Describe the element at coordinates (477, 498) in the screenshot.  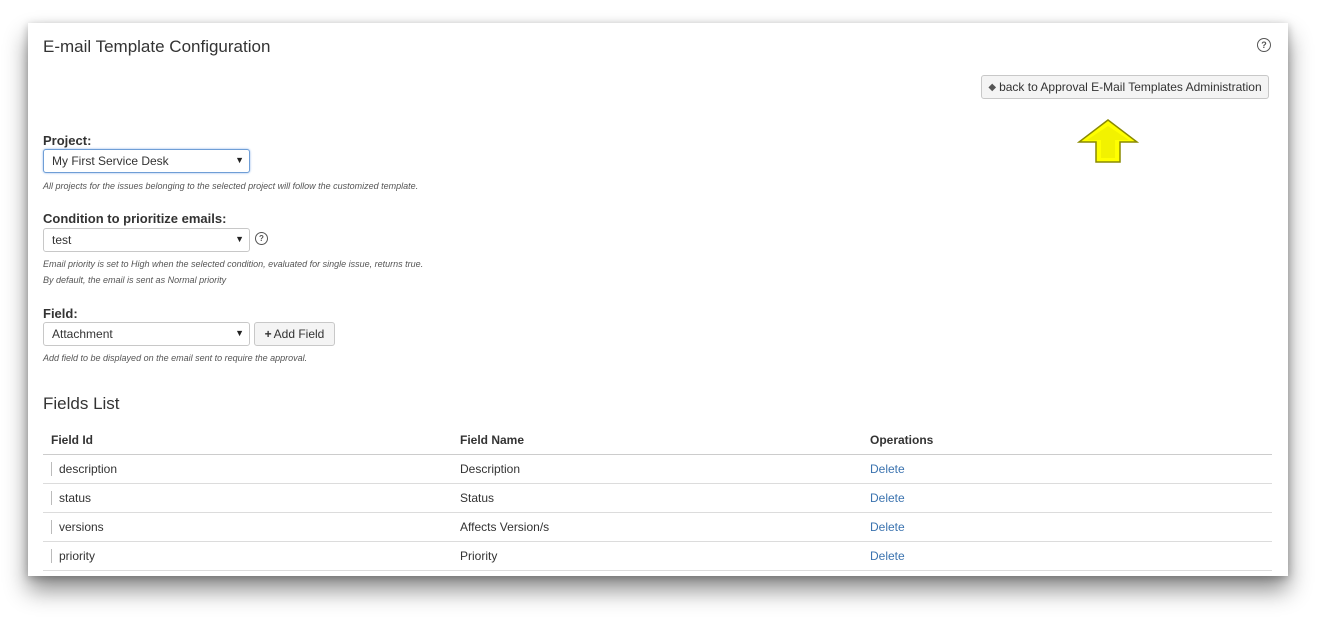
I see `field-name-cell: Status` at that location.